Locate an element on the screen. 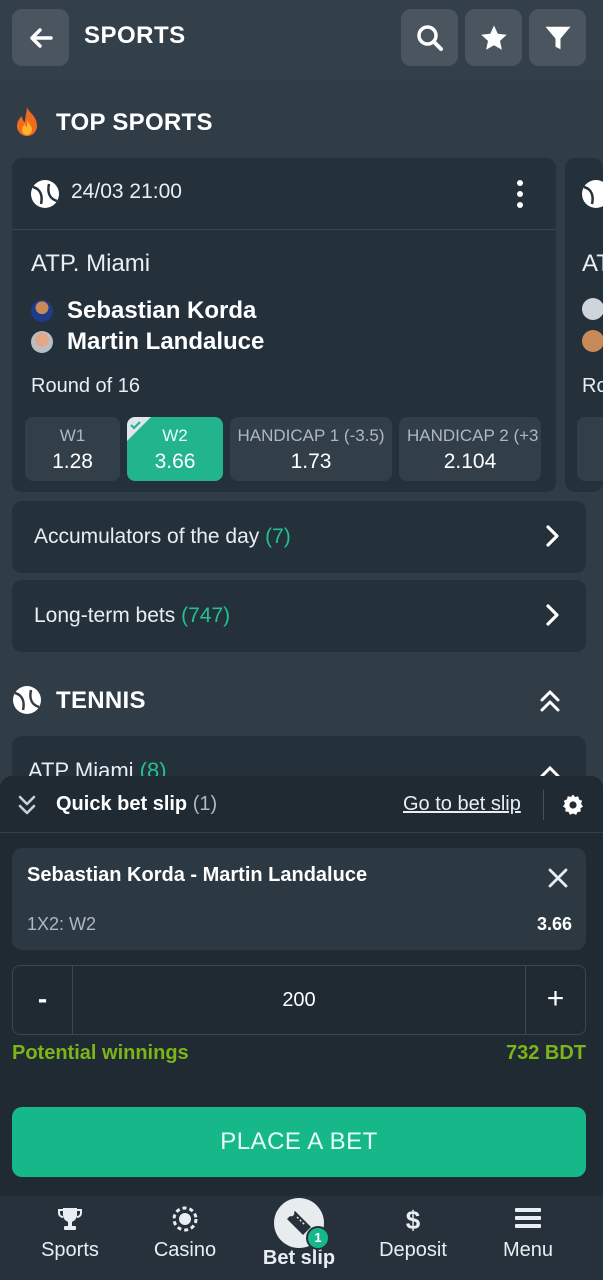 This screenshot has height=1280, width=603. odd-button-handicap2: HANDICAP 2 (+3 2.104 is located at coordinates (470, 449).